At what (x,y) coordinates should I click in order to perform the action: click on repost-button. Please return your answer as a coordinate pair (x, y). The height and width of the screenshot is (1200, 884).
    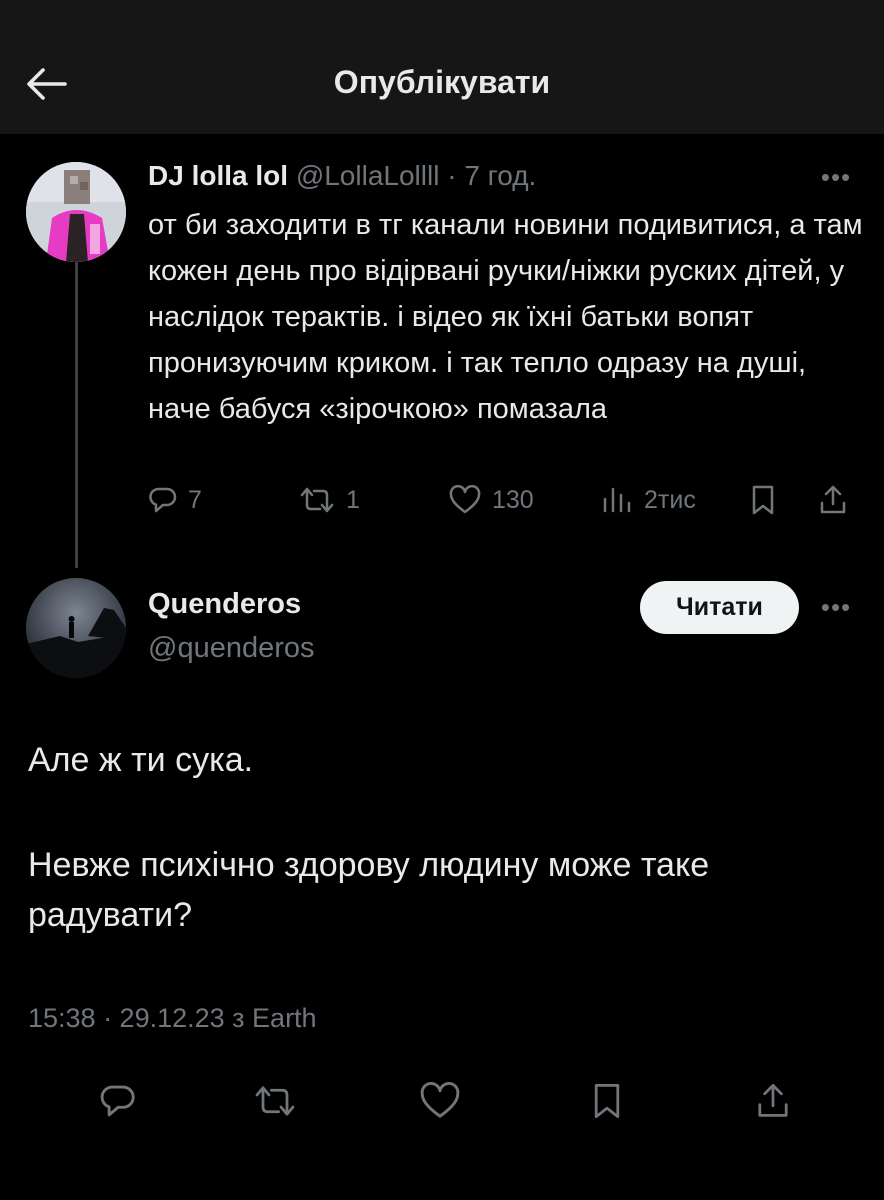
    Looking at the image, I should click on (275, 1101).